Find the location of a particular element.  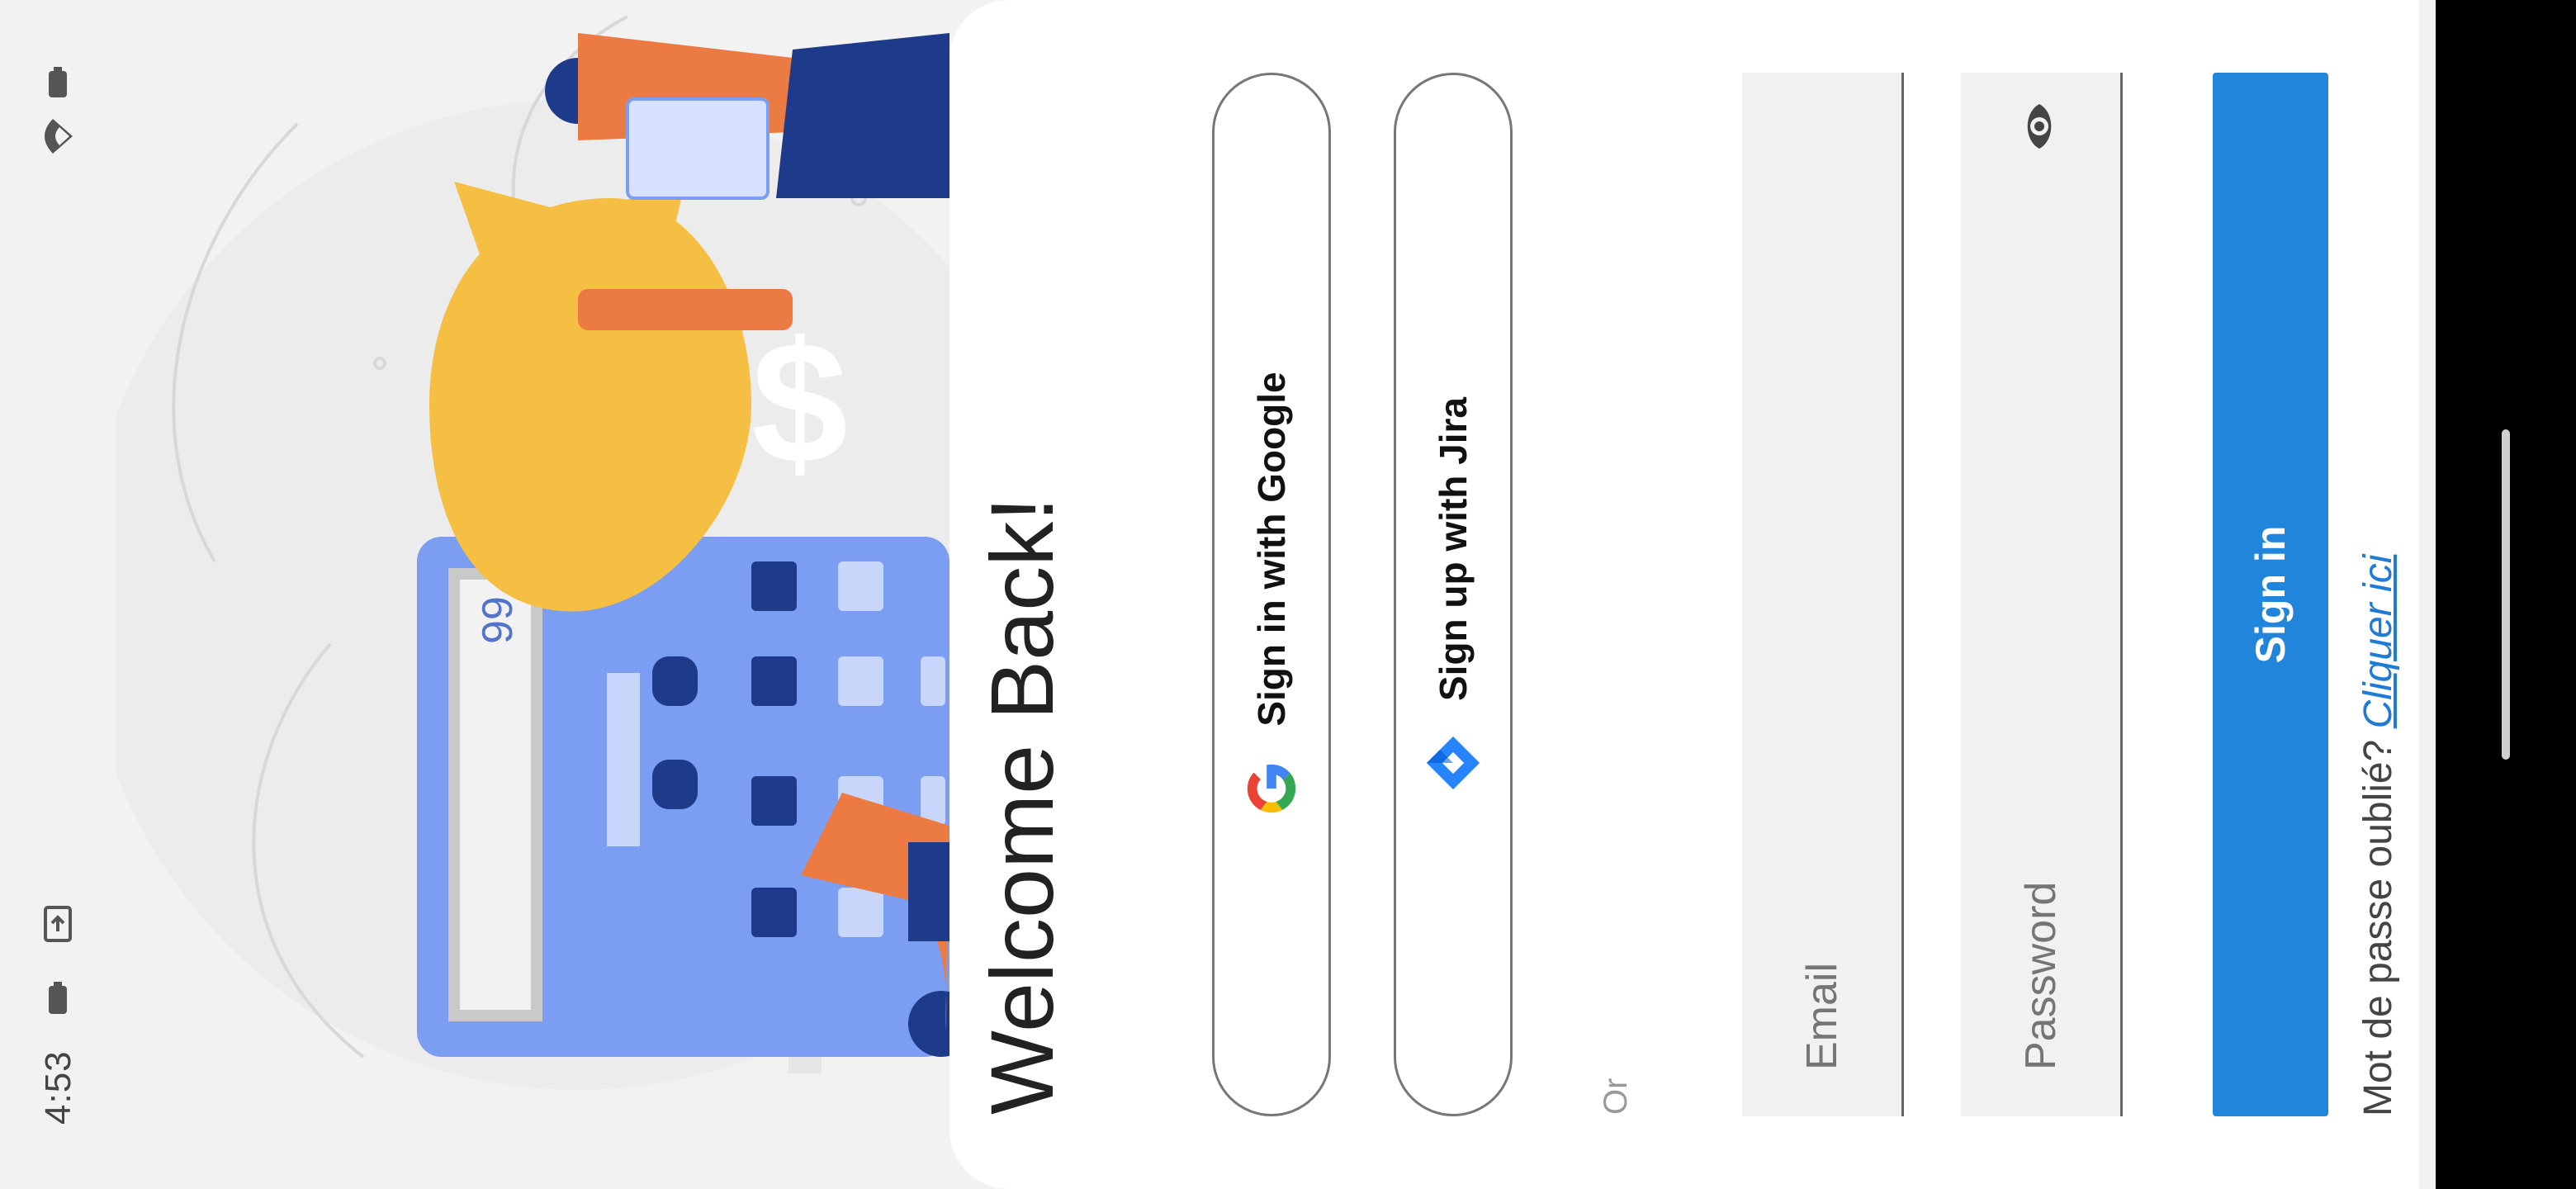

google-icon is located at coordinates (1271, 788).